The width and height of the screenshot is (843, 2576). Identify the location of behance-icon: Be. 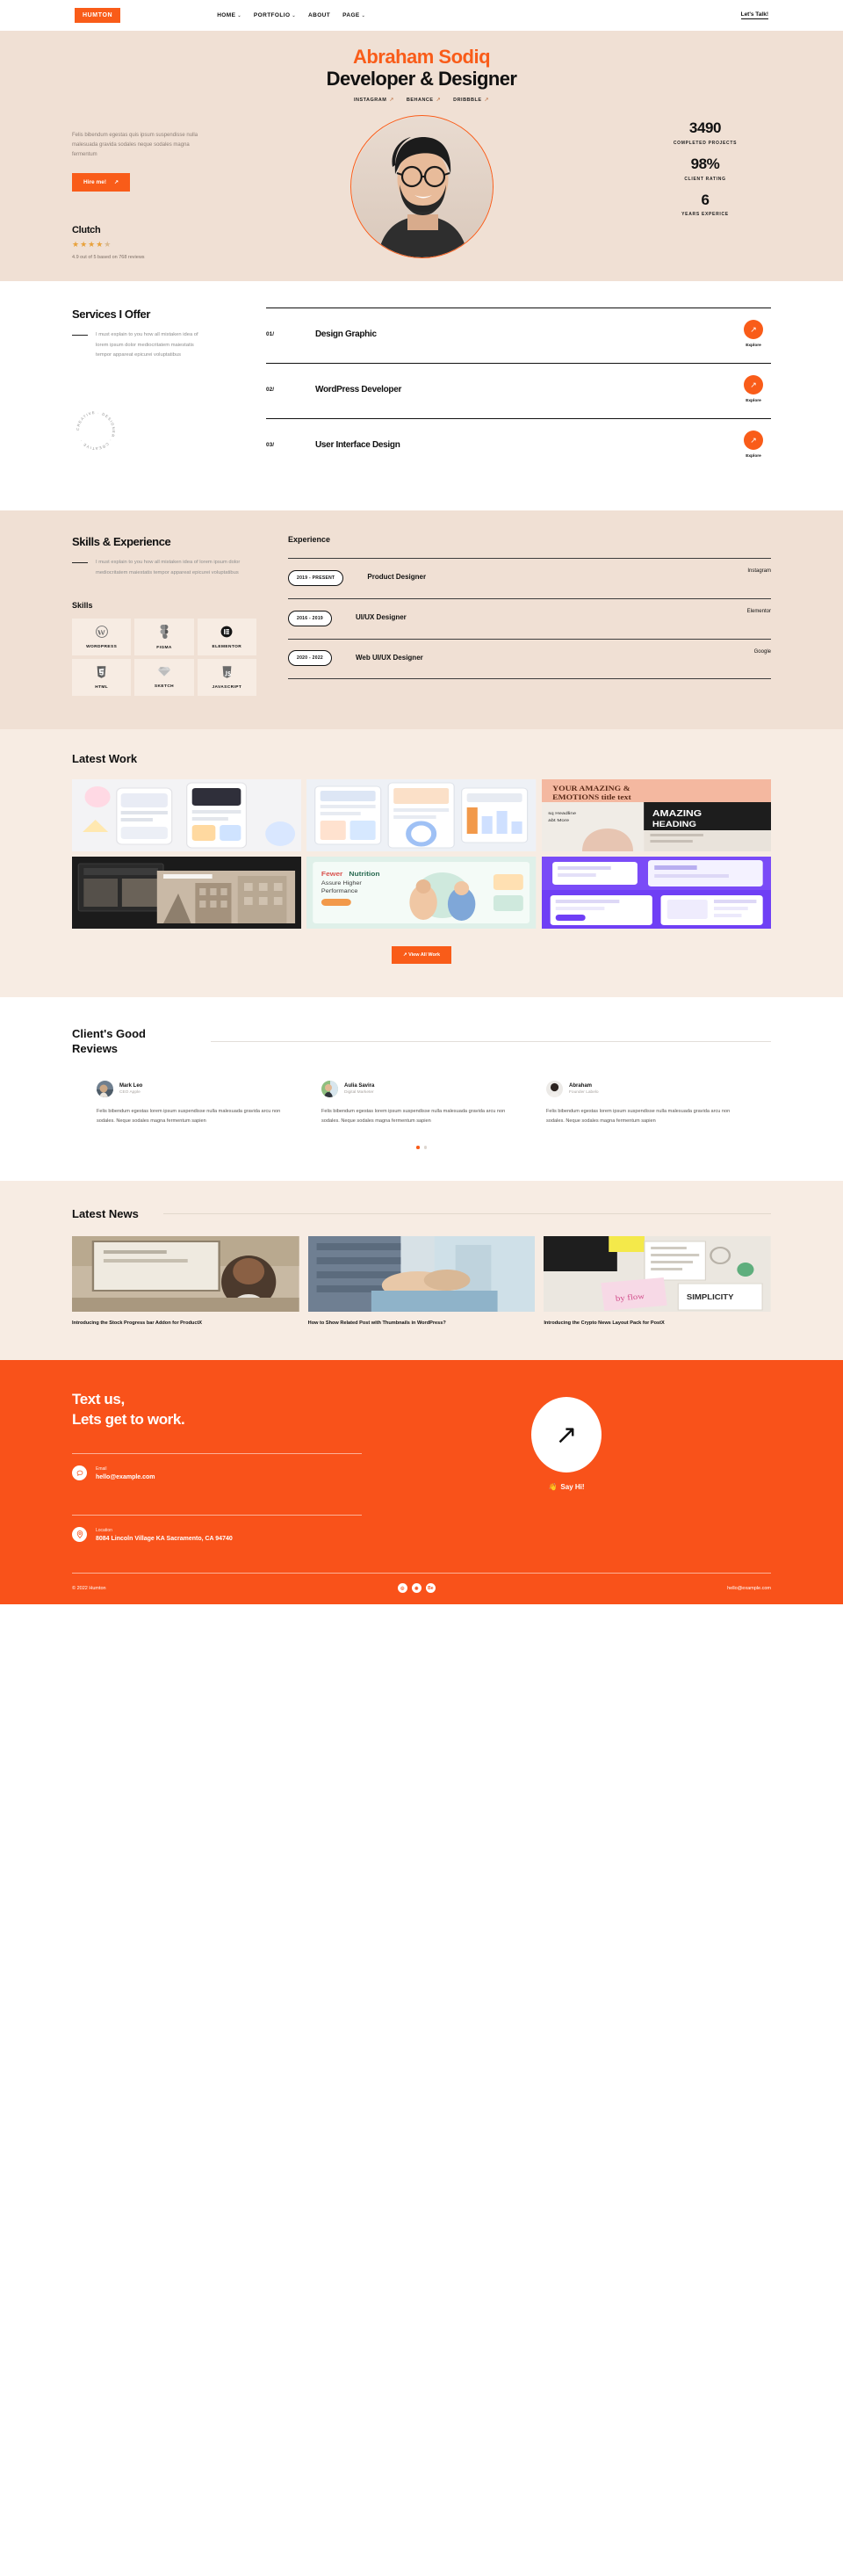
(431, 1588).